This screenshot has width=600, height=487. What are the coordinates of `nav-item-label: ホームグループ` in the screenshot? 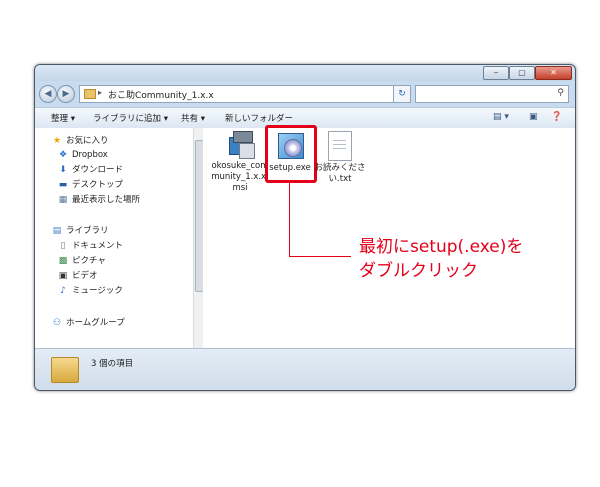 It's located at (95, 323).